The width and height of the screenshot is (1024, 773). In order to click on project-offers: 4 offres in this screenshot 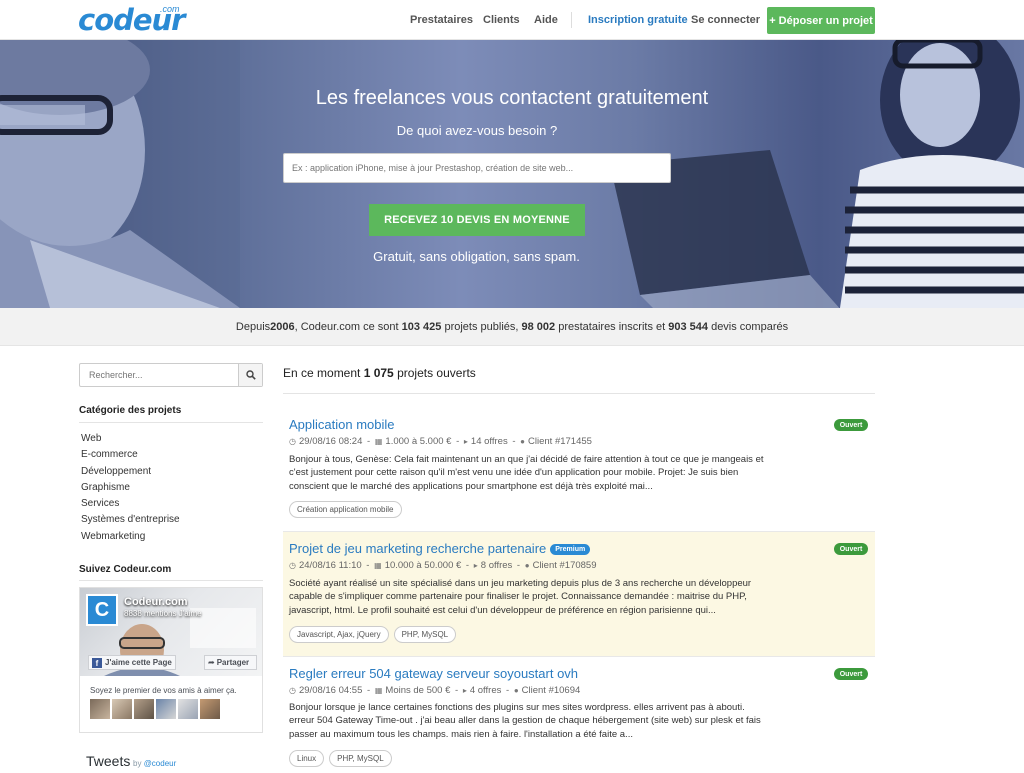, I will do `click(485, 690)`.